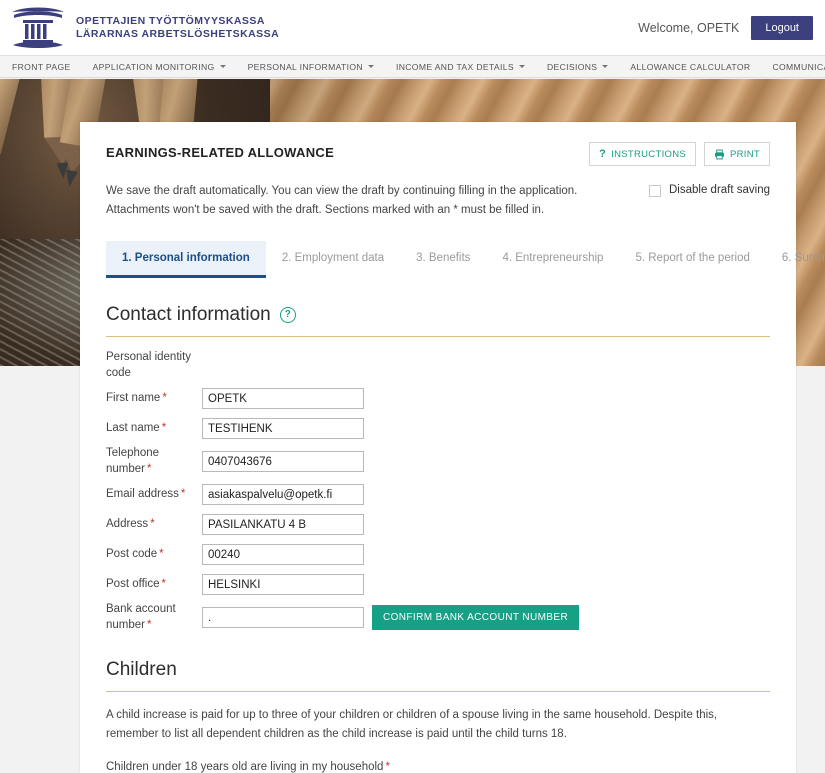 The width and height of the screenshot is (825, 773). I want to click on nav-item-application-monitoring: APPLICATION MONITORING, so click(159, 66).